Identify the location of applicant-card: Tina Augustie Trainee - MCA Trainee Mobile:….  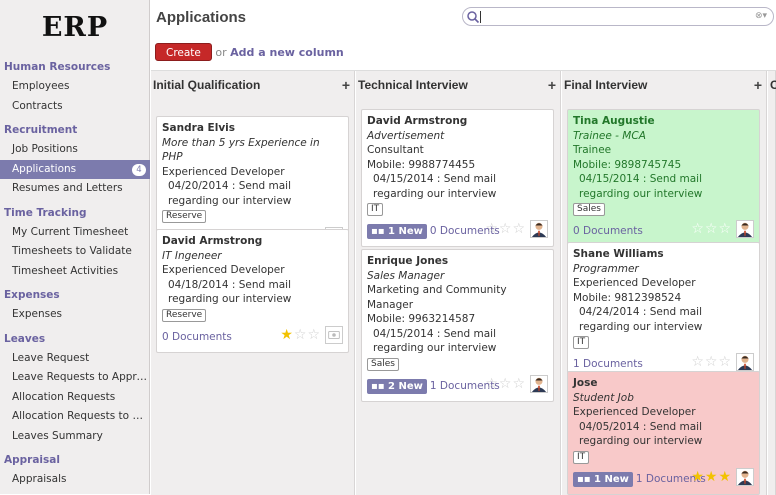
(663, 178).